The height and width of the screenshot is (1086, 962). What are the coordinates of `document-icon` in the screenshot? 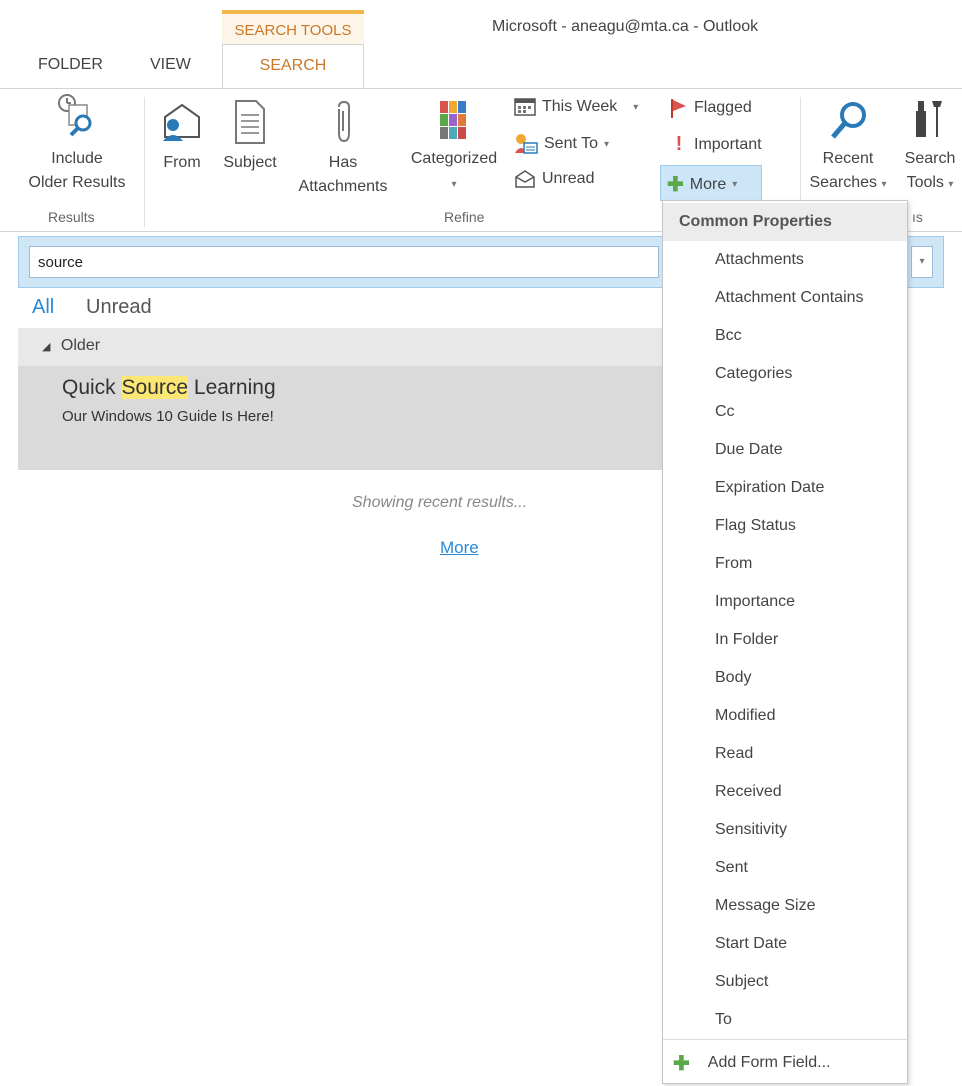 It's located at (250, 122).